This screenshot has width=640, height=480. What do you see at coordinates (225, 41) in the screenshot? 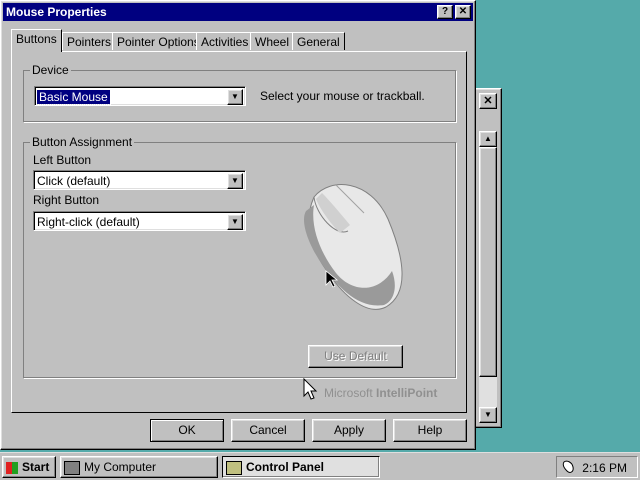
I see `tab-activities: Activities` at bounding box center [225, 41].